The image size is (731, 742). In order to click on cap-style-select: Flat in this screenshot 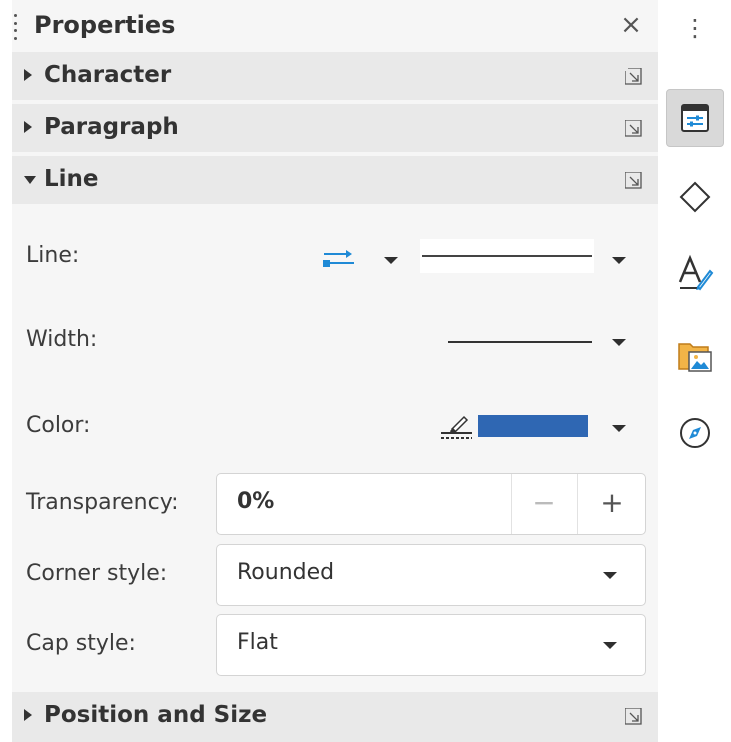, I will do `click(431, 645)`.